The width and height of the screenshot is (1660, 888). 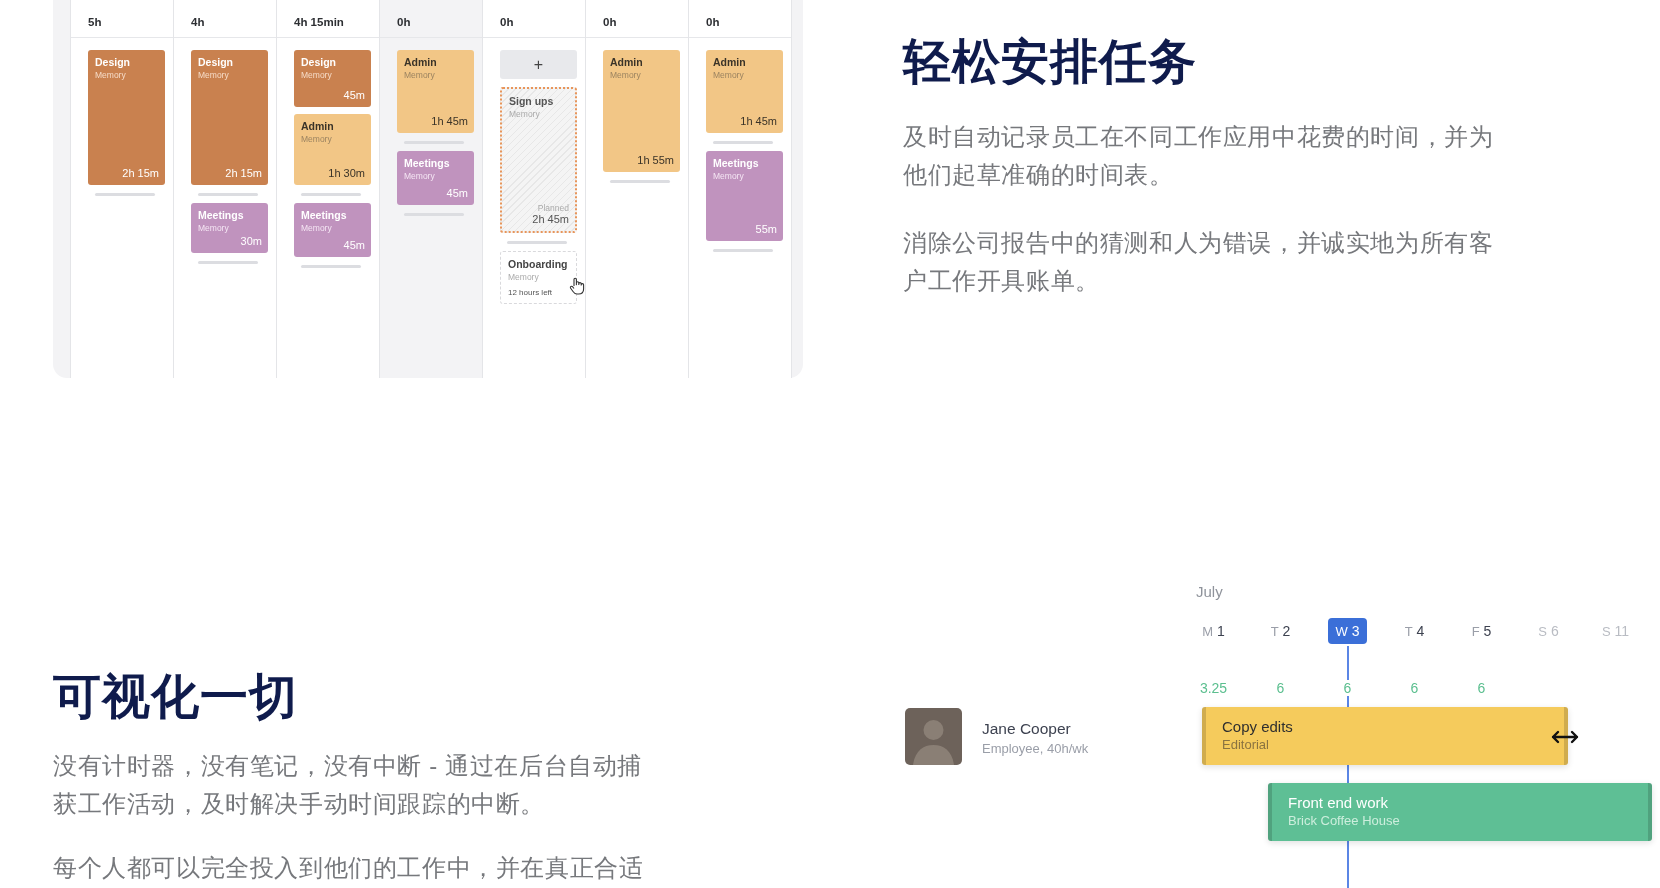 I want to click on task-client: Brick Coffee House, so click(x=1344, y=820).